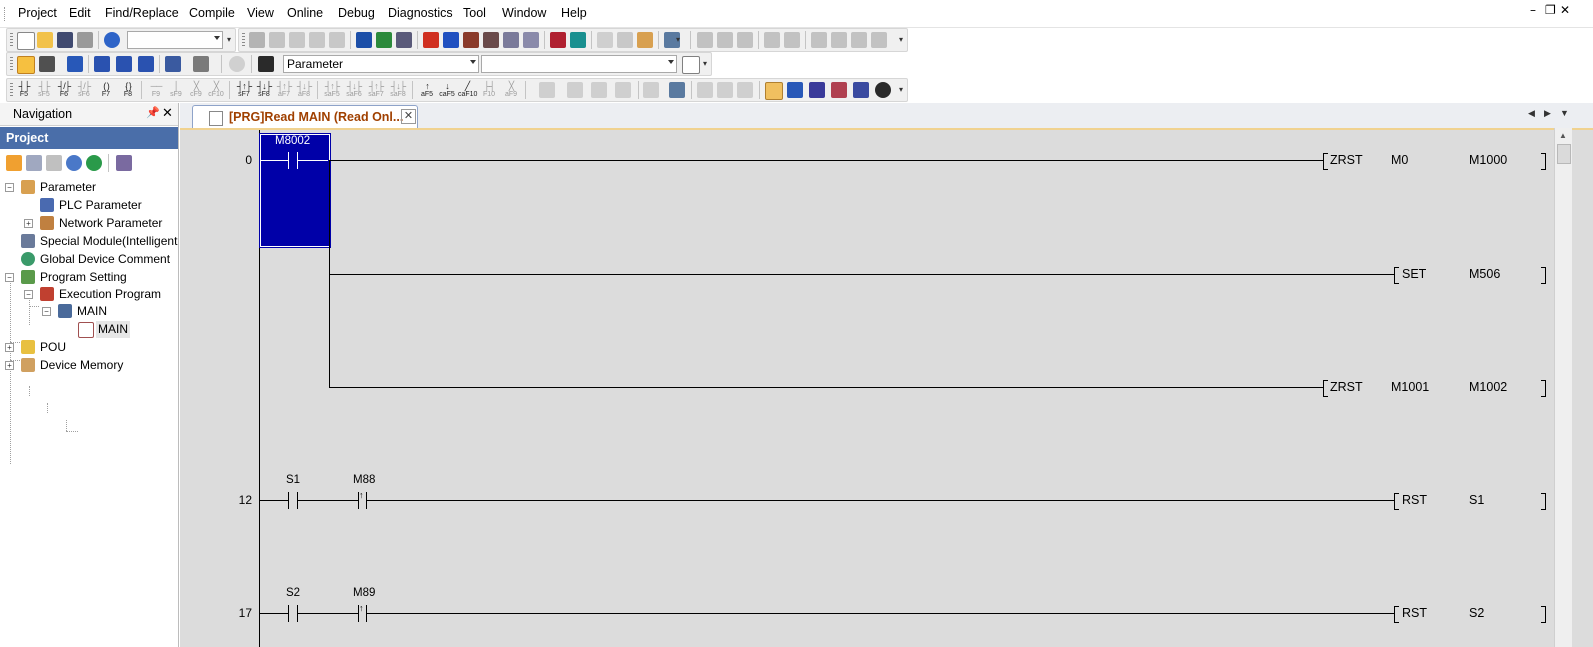 Image resolution: width=1593 pixels, height=647 pixels. I want to click on tree-item-main-program: MAIN, so click(89, 329).